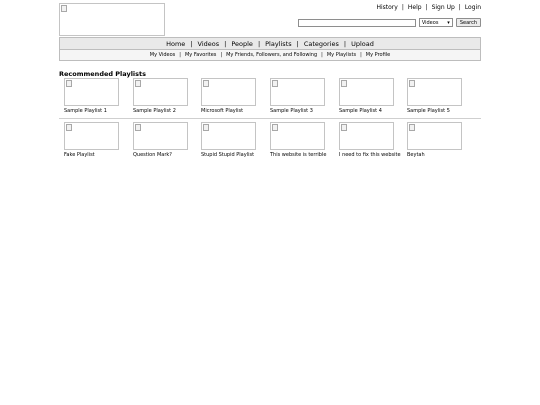 This screenshot has height=405, width=540. What do you see at coordinates (175, 44) in the screenshot?
I see `nav-home: Home` at bounding box center [175, 44].